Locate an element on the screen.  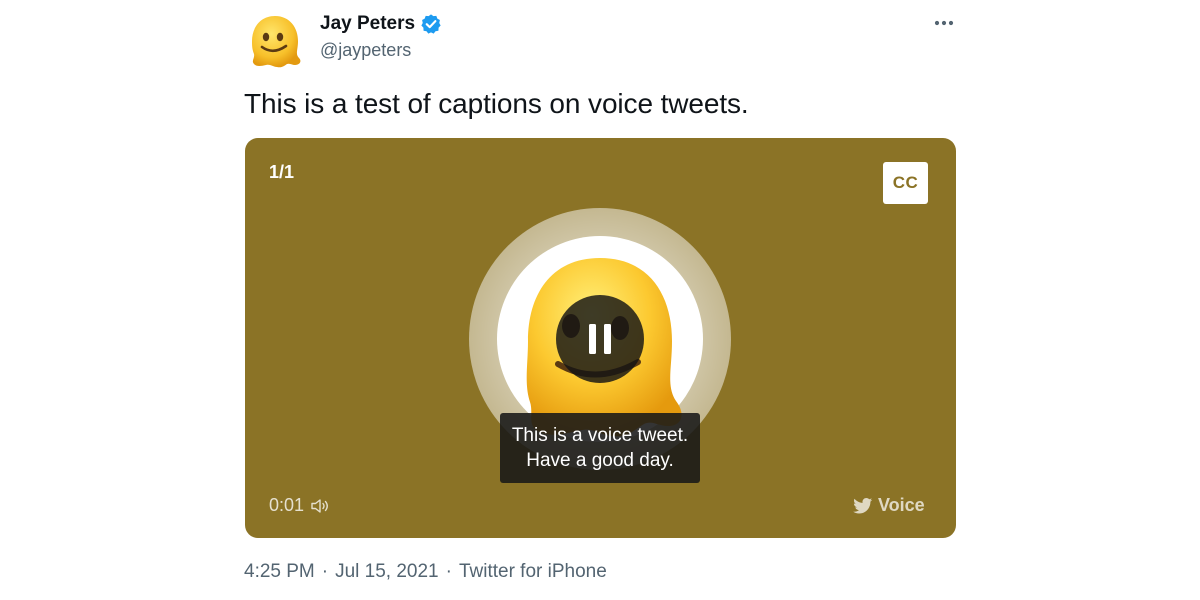
verified-badge-icon is located at coordinates (431, 24).